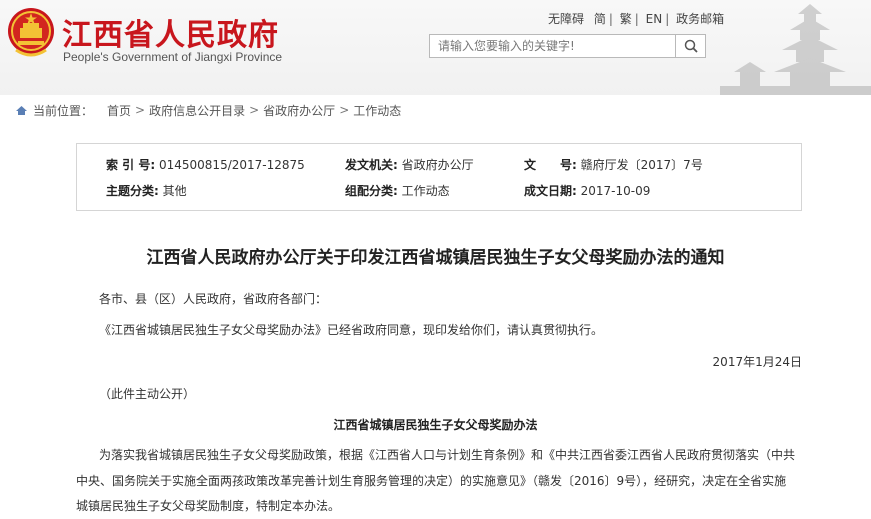 This screenshot has width=871, height=519. I want to click on meta-group: 组配分类: 工作动态, so click(397, 190).